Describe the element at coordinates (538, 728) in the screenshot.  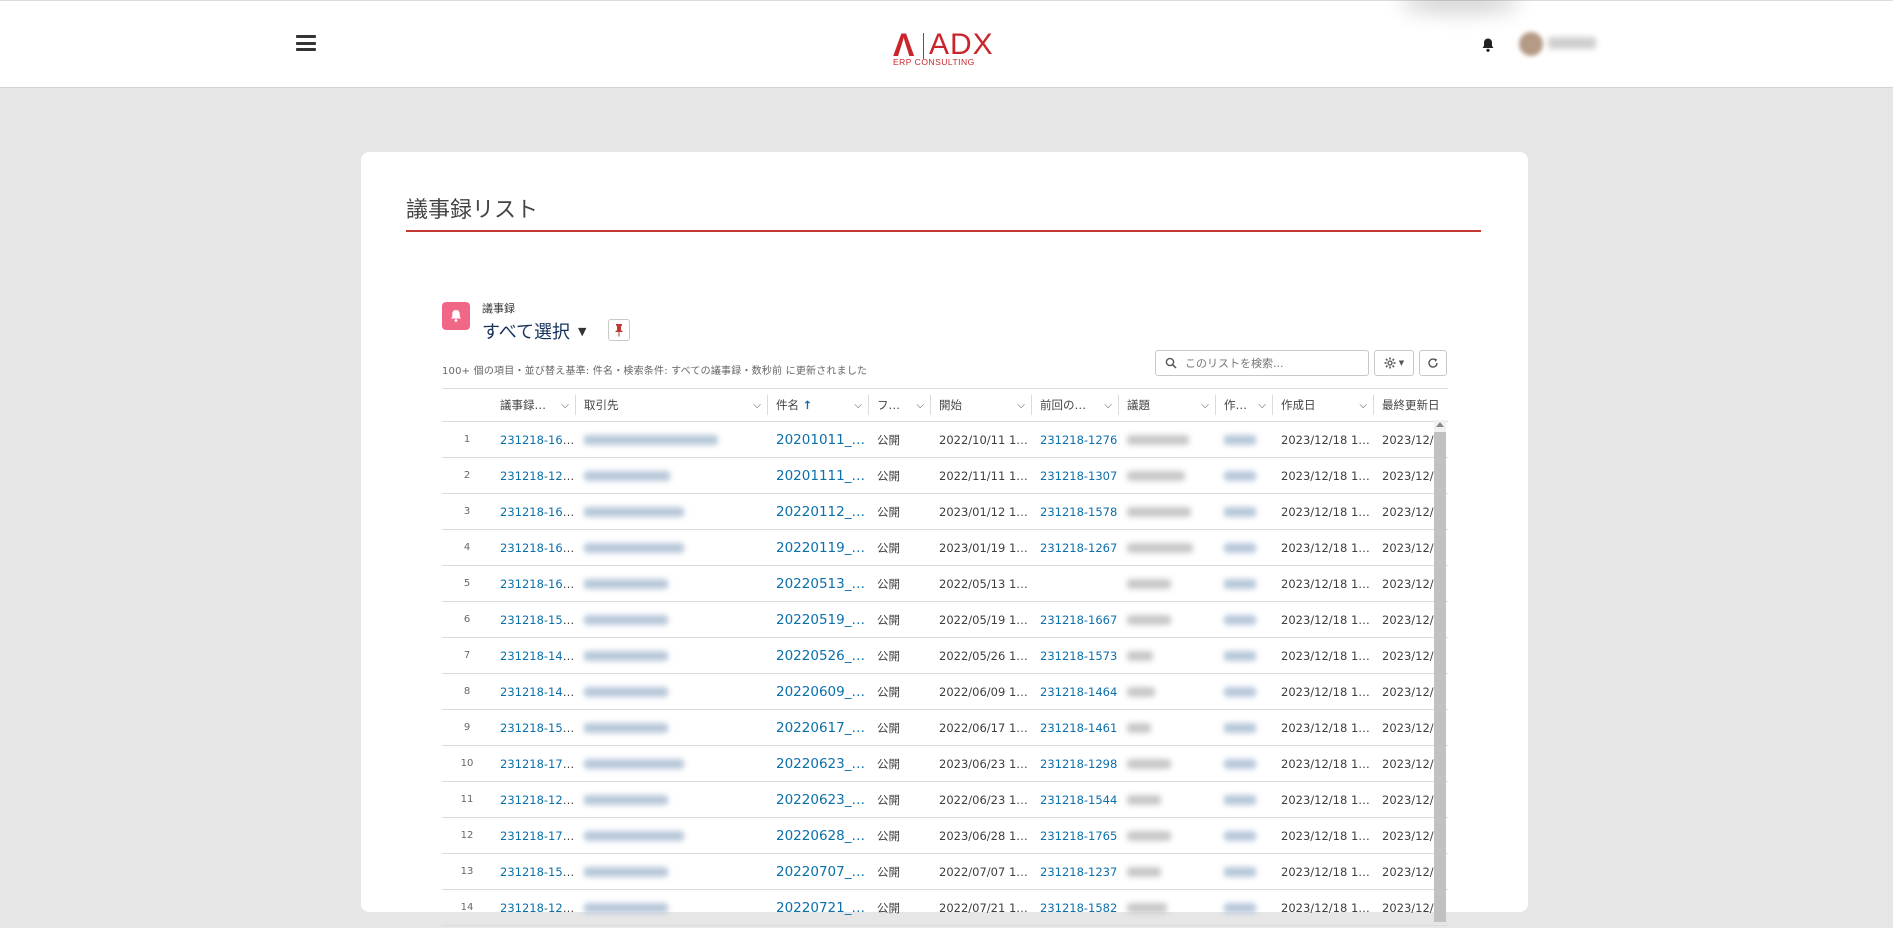
I see `minutes-number-link: 231218-1544` at that location.